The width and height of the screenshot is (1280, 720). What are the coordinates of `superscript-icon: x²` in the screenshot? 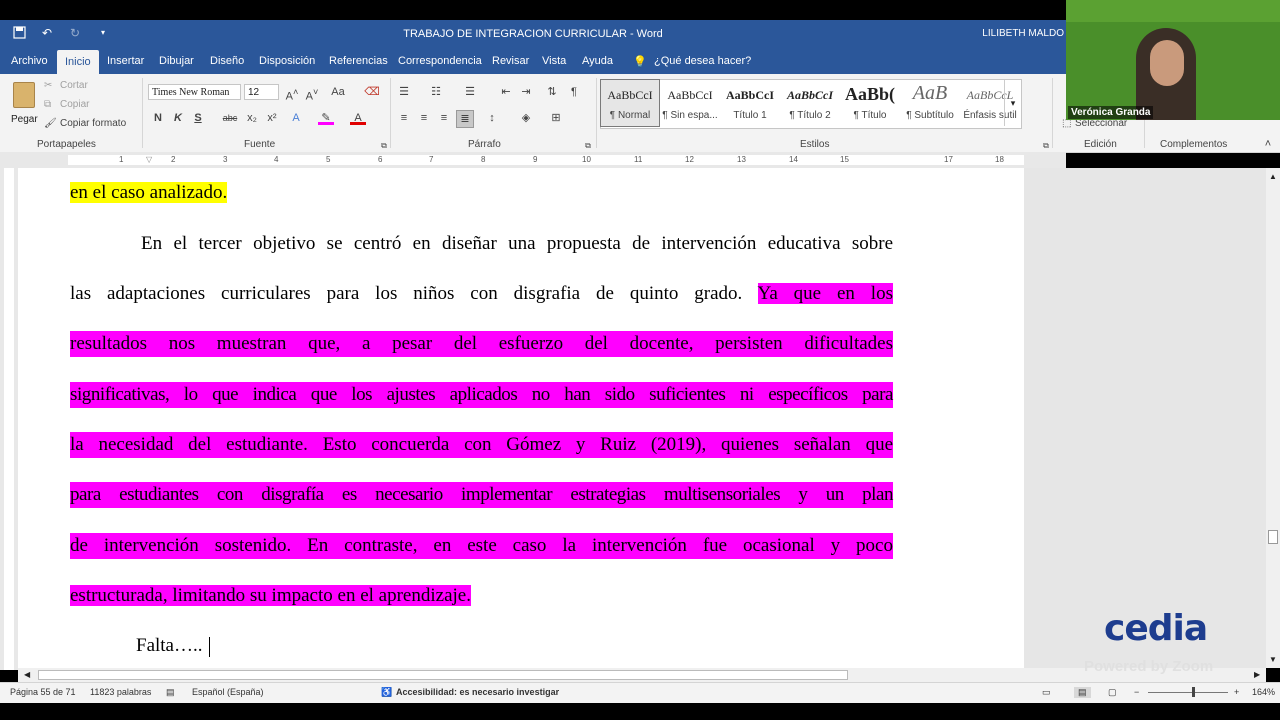 It's located at (272, 118).